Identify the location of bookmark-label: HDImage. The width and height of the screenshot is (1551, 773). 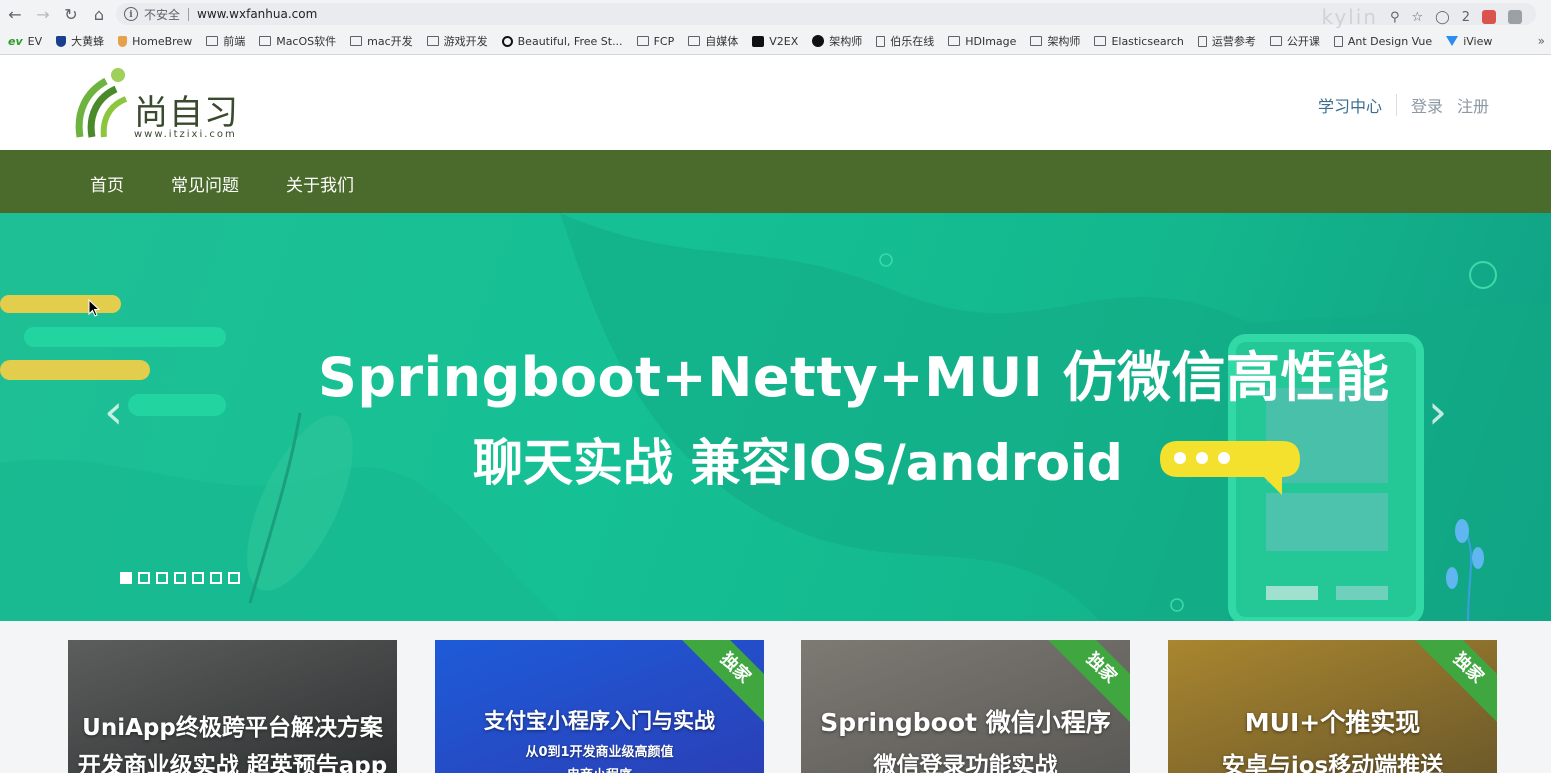
(991, 41).